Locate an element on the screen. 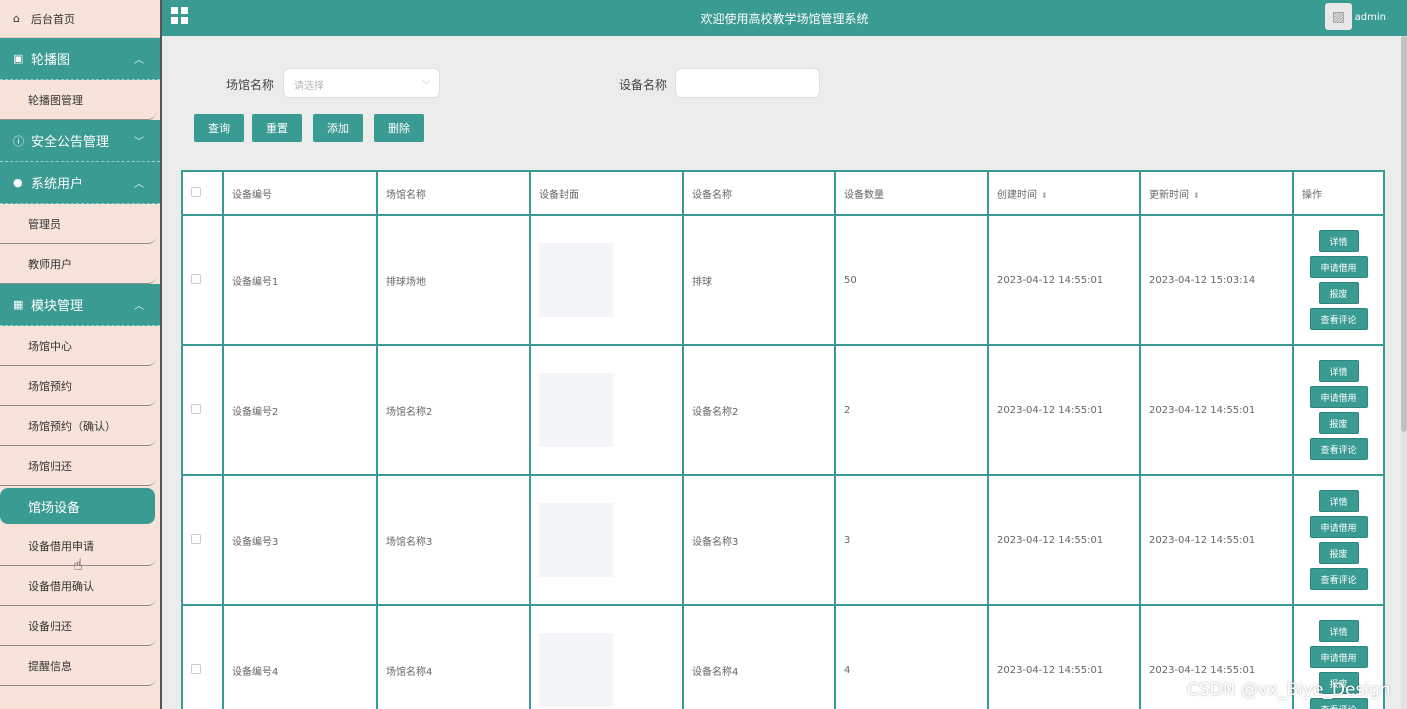 Image resolution: width=1407 pixels, height=709 pixels. username: admin is located at coordinates (1370, 17).